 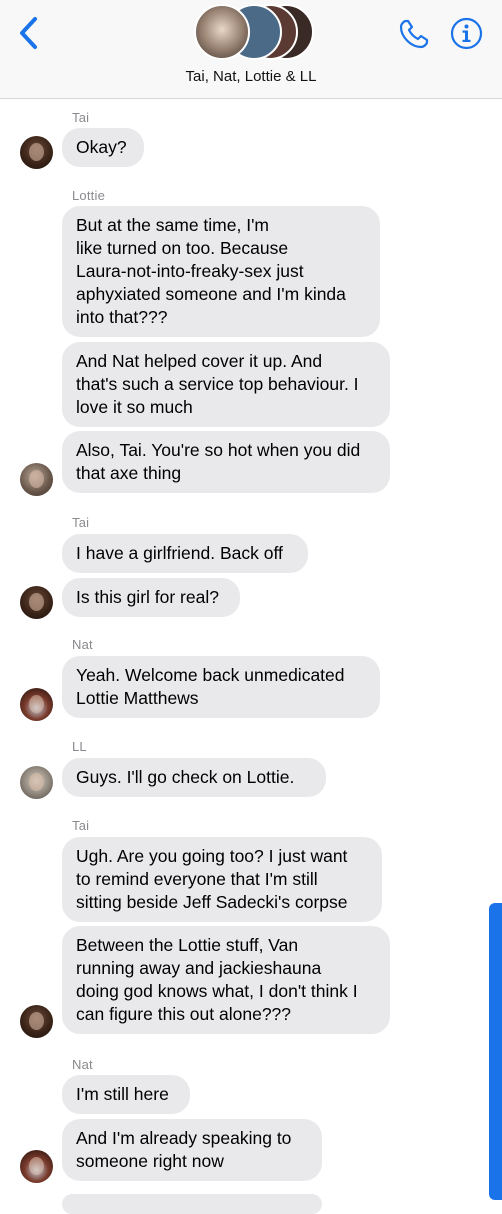 I want to click on message-bubble: I have a girlfriend. Back off, so click(x=185, y=553).